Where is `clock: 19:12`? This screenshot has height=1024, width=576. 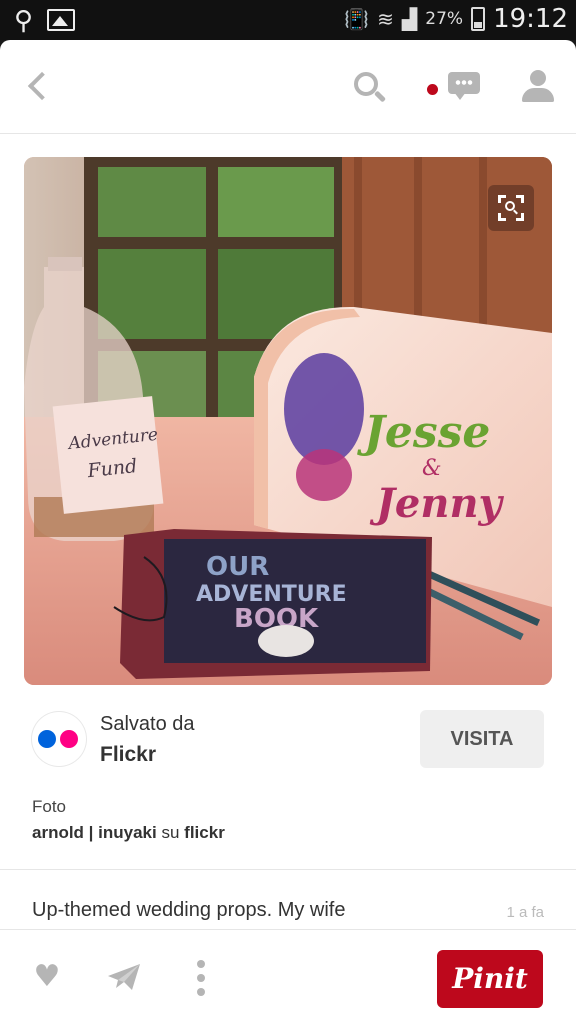
clock: 19:12 is located at coordinates (530, 19).